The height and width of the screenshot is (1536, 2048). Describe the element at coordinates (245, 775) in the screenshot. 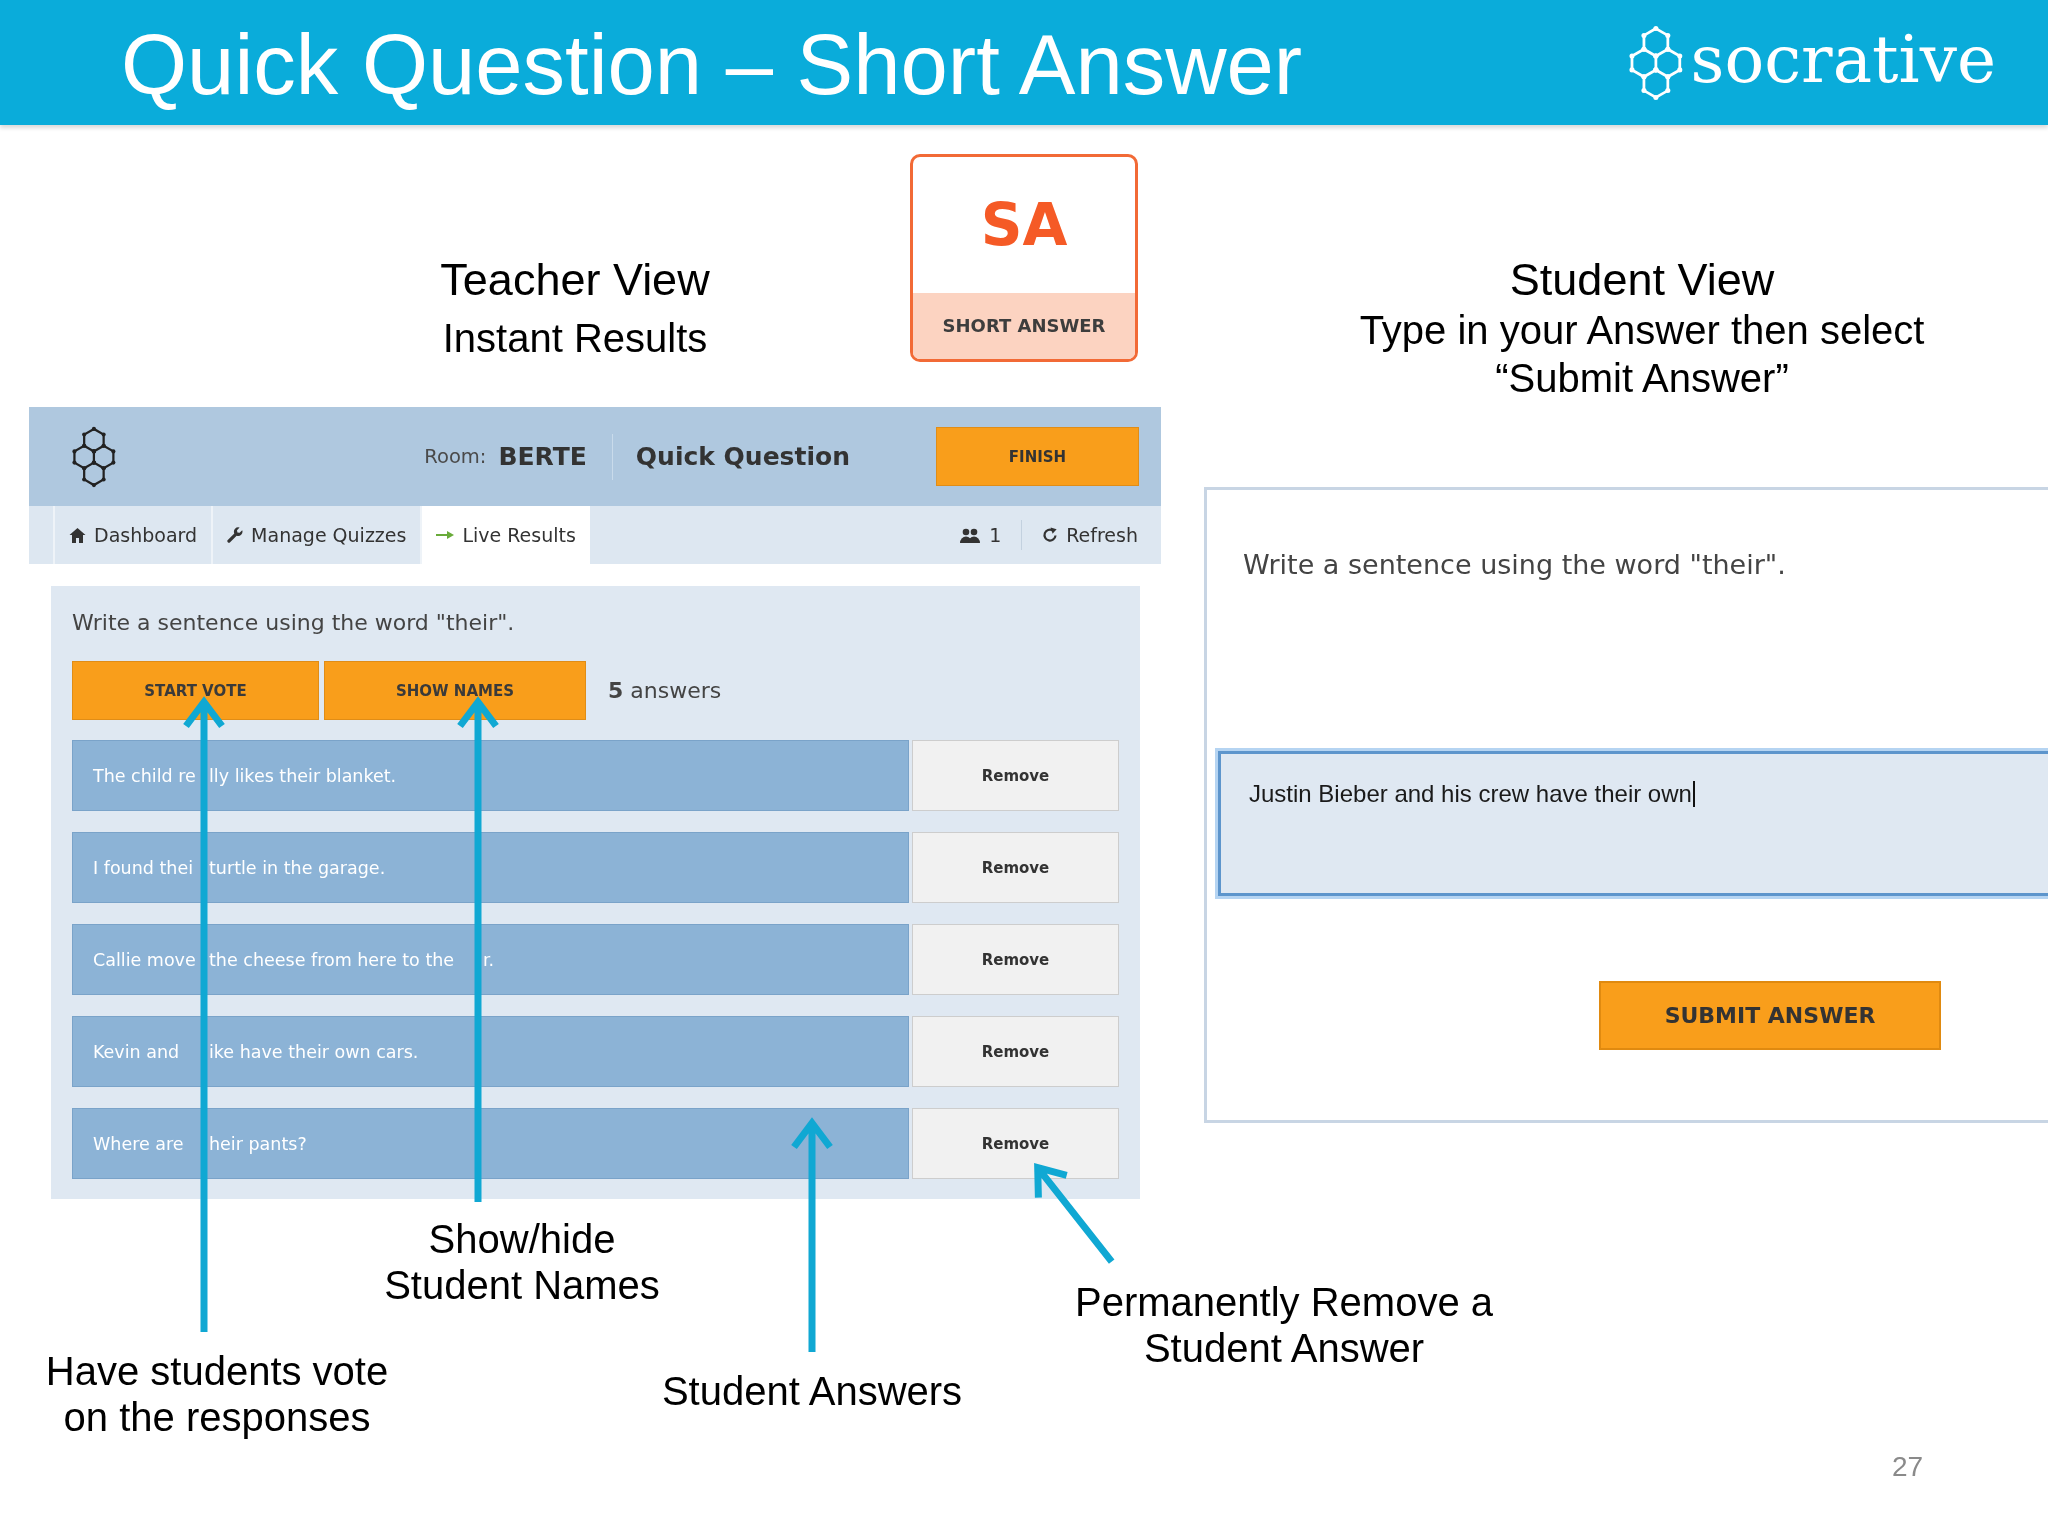

I see `answer-text: The child re lly likes their blanket.` at that location.